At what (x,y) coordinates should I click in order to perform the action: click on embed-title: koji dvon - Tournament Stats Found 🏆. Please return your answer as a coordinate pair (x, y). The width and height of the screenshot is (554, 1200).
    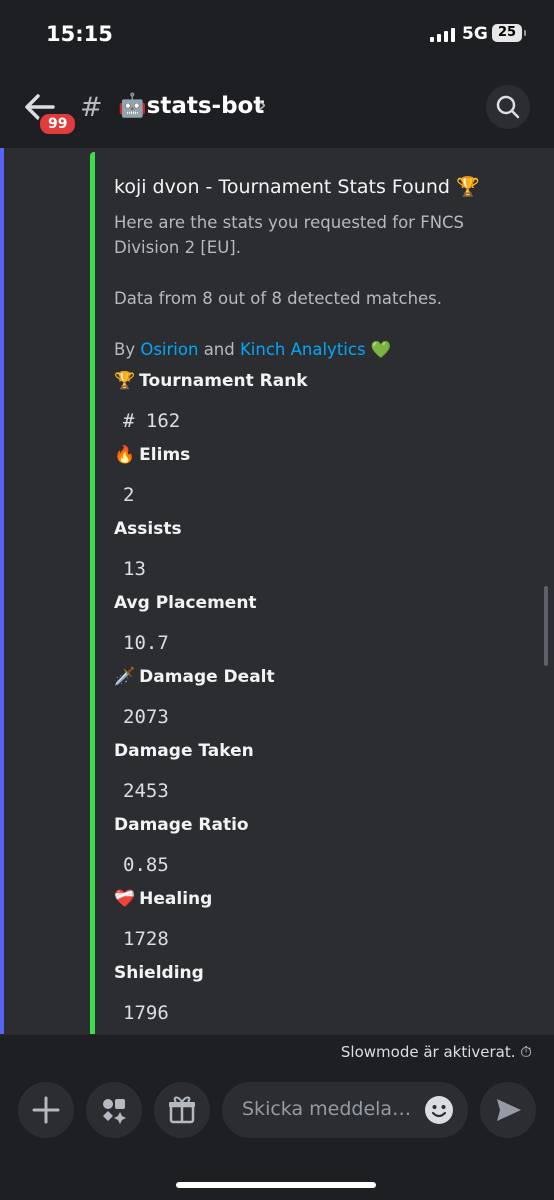
    Looking at the image, I should click on (297, 187).